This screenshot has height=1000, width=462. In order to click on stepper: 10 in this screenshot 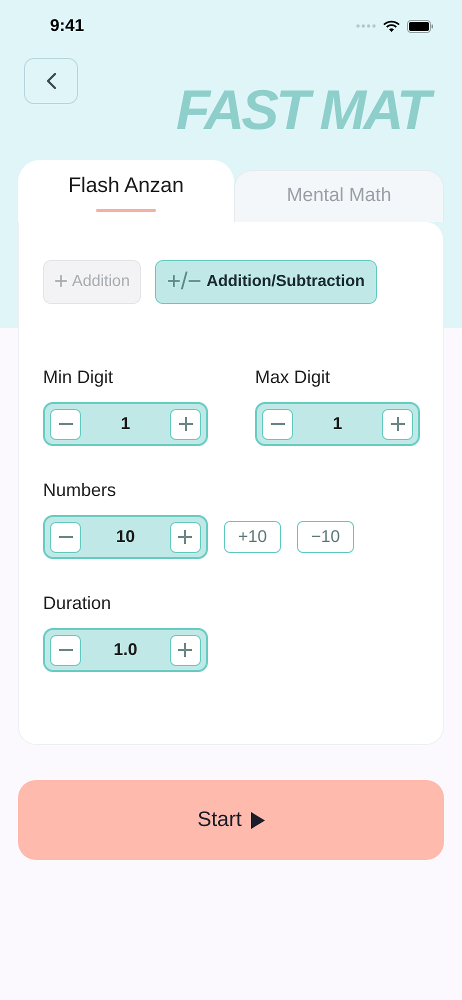, I will do `click(125, 537)`.